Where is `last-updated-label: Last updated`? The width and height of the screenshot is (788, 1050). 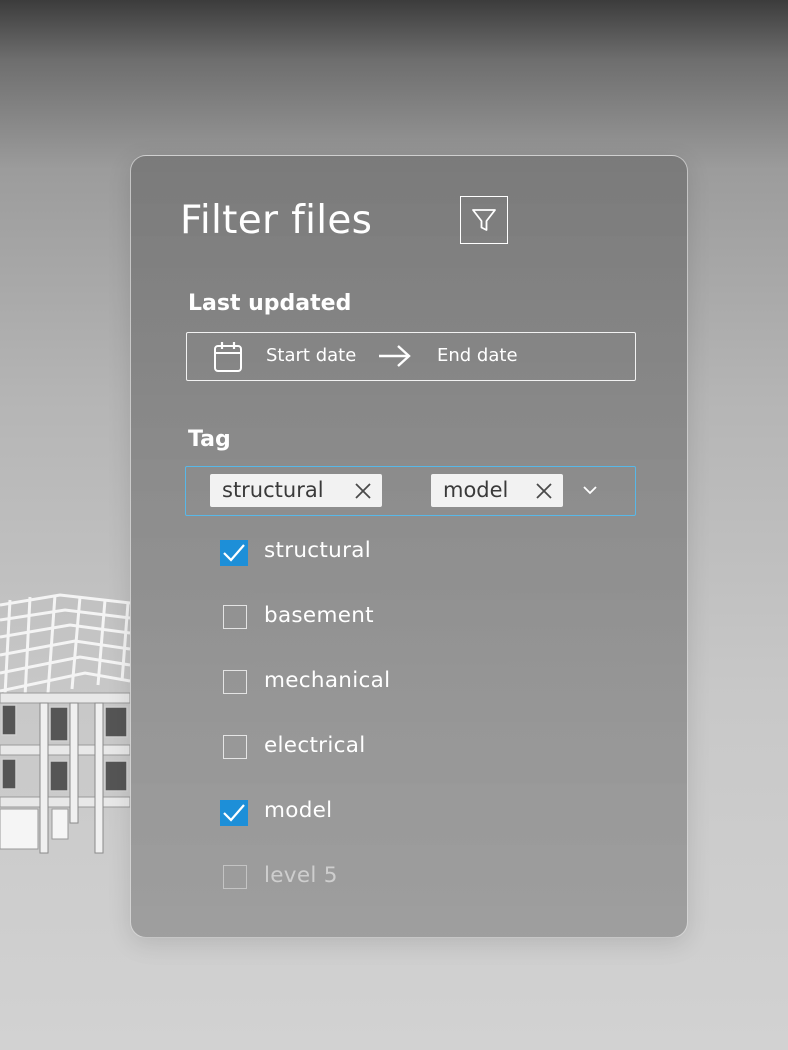 last-updated-label: Last updated is located at coordinates (270, 303).